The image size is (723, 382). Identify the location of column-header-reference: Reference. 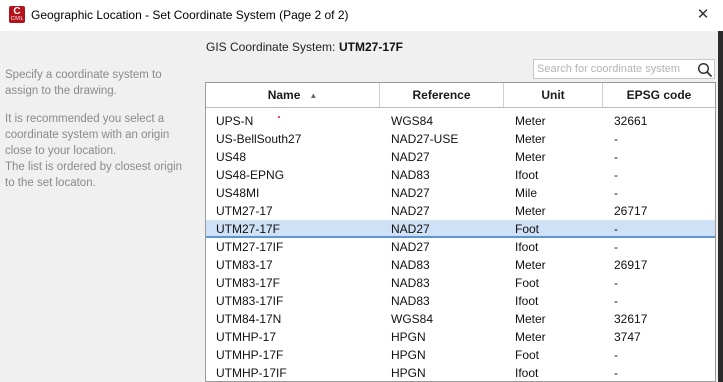
(442, 95).